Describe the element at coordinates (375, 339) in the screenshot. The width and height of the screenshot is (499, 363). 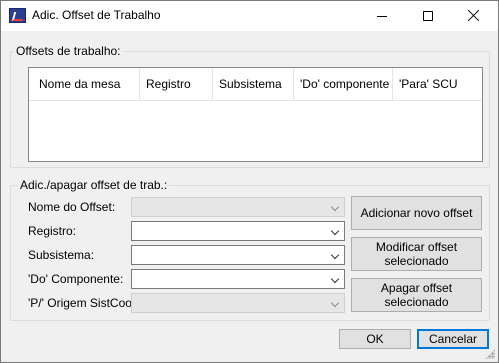
I see `ok-button: OK` at that location.